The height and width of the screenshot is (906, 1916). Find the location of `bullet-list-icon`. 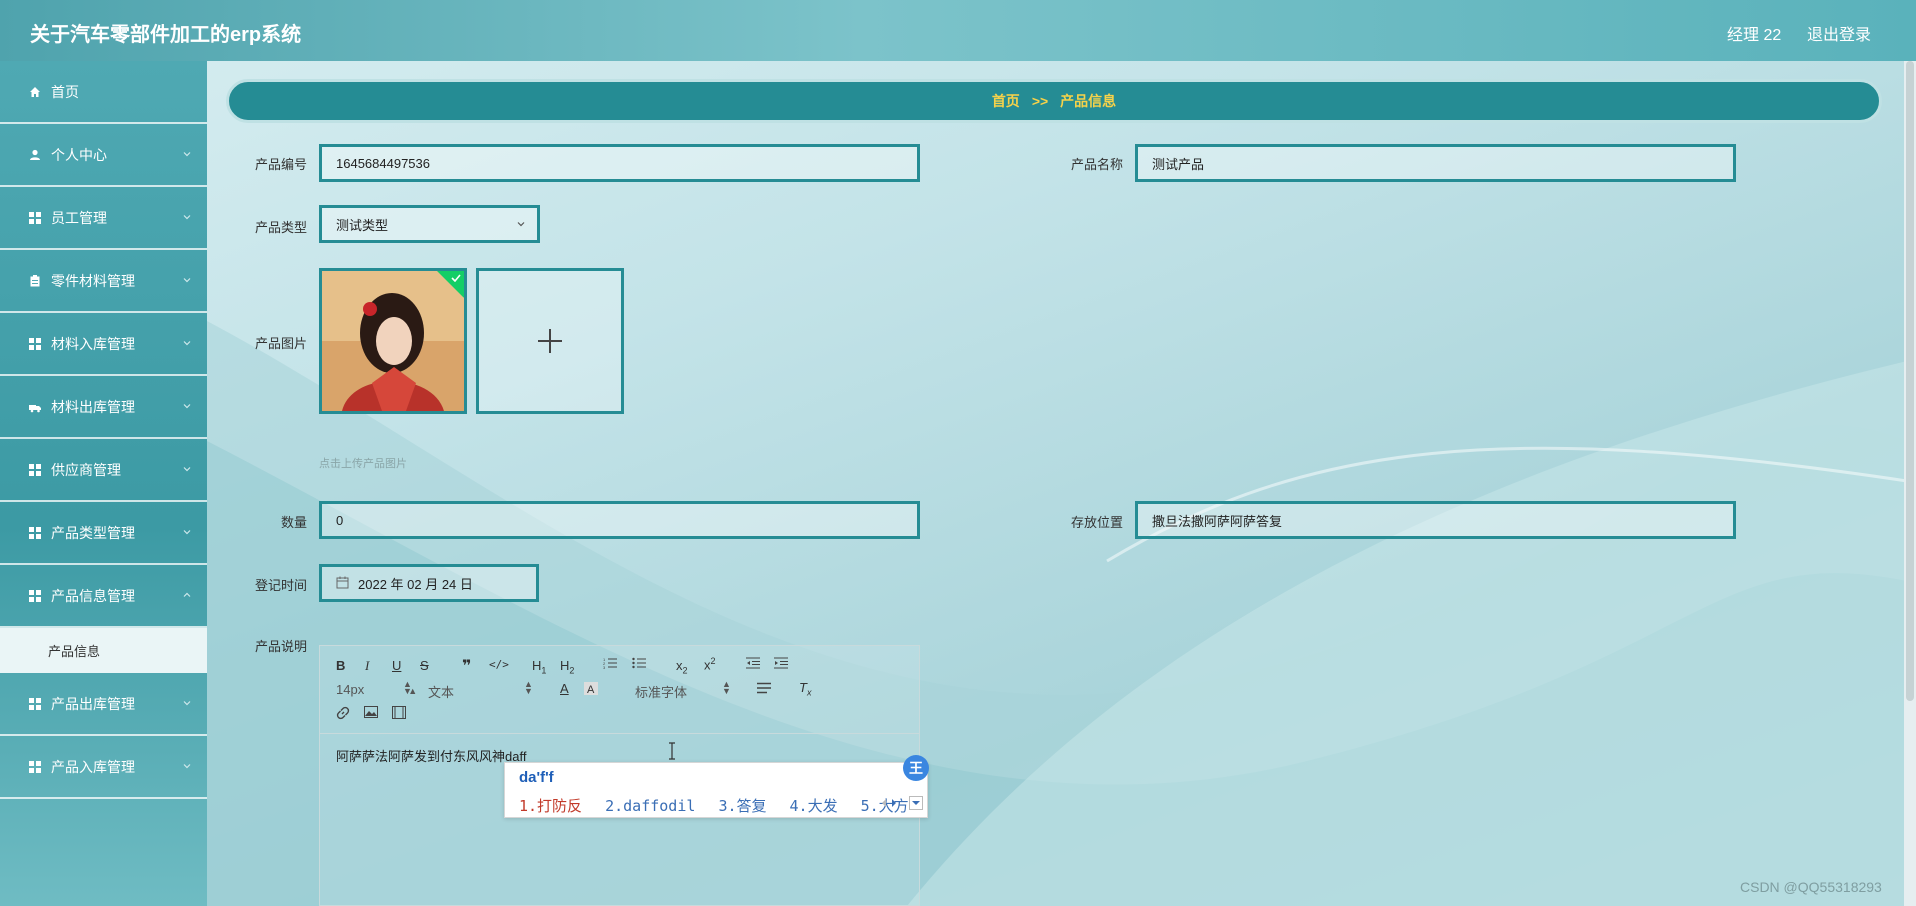

bullet-list-icon is located at coordinates (639, 664).